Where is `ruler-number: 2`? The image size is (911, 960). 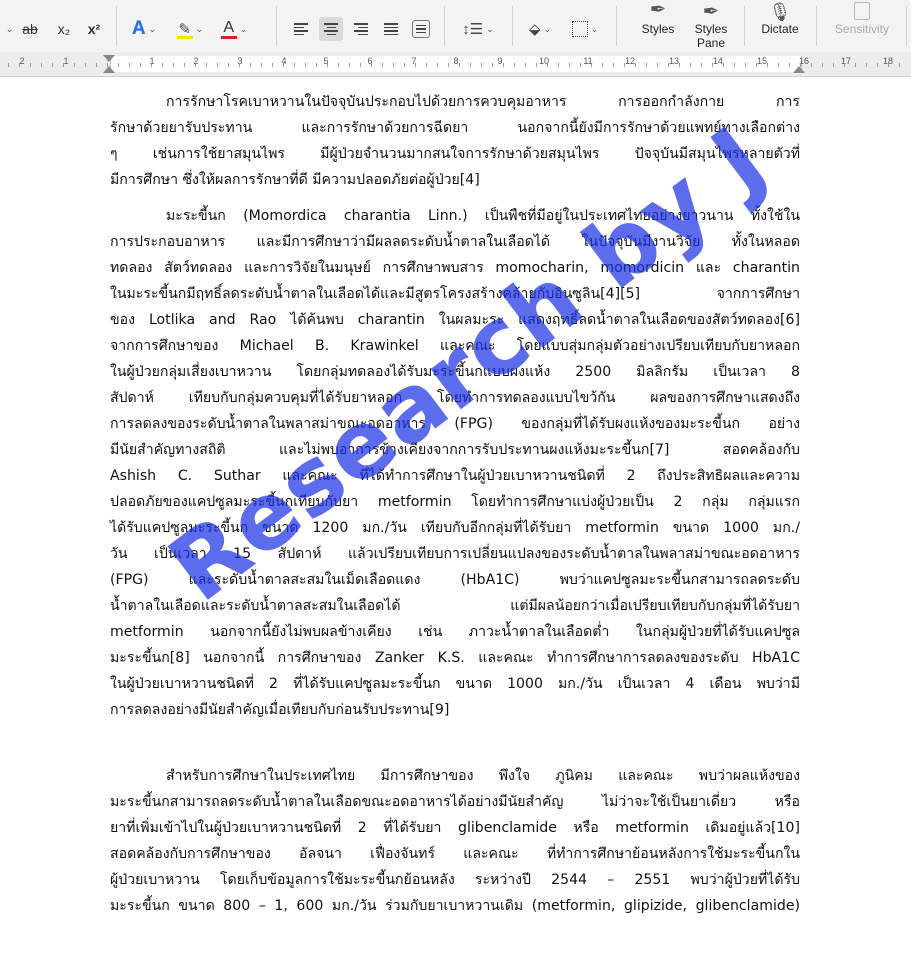
ruler-number: 2 is located at coordinates (22, 61).